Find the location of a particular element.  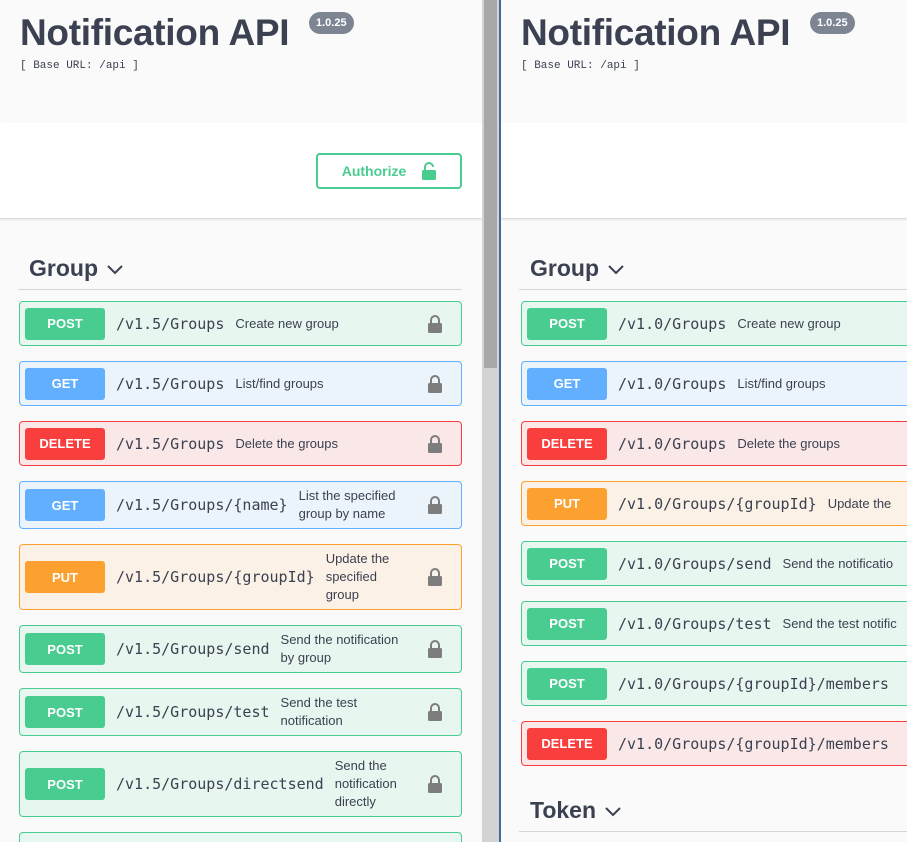

operation-get: GET/v1.5/Groups List/find groups is located at coordinates (240, 383).